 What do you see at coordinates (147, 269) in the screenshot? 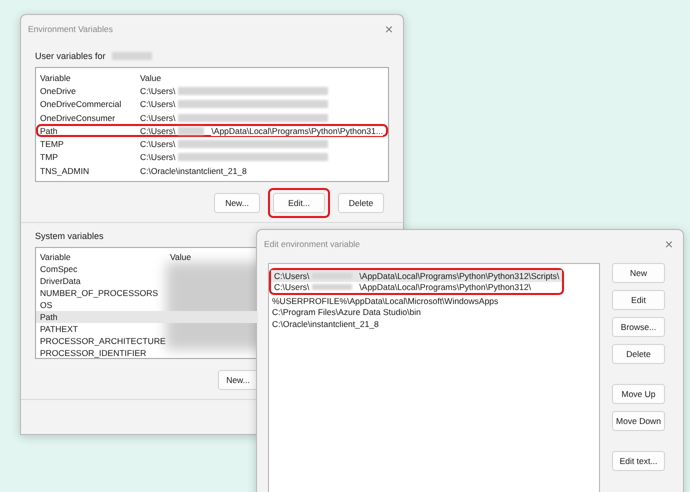
I see `list-row: ComSpec` at bounding box center [147, 269].